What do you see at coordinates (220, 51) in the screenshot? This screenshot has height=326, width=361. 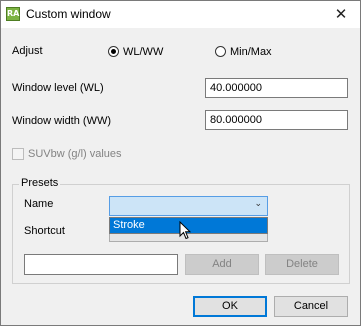 I see `radio-min-max` at bounding box center [220, 51].